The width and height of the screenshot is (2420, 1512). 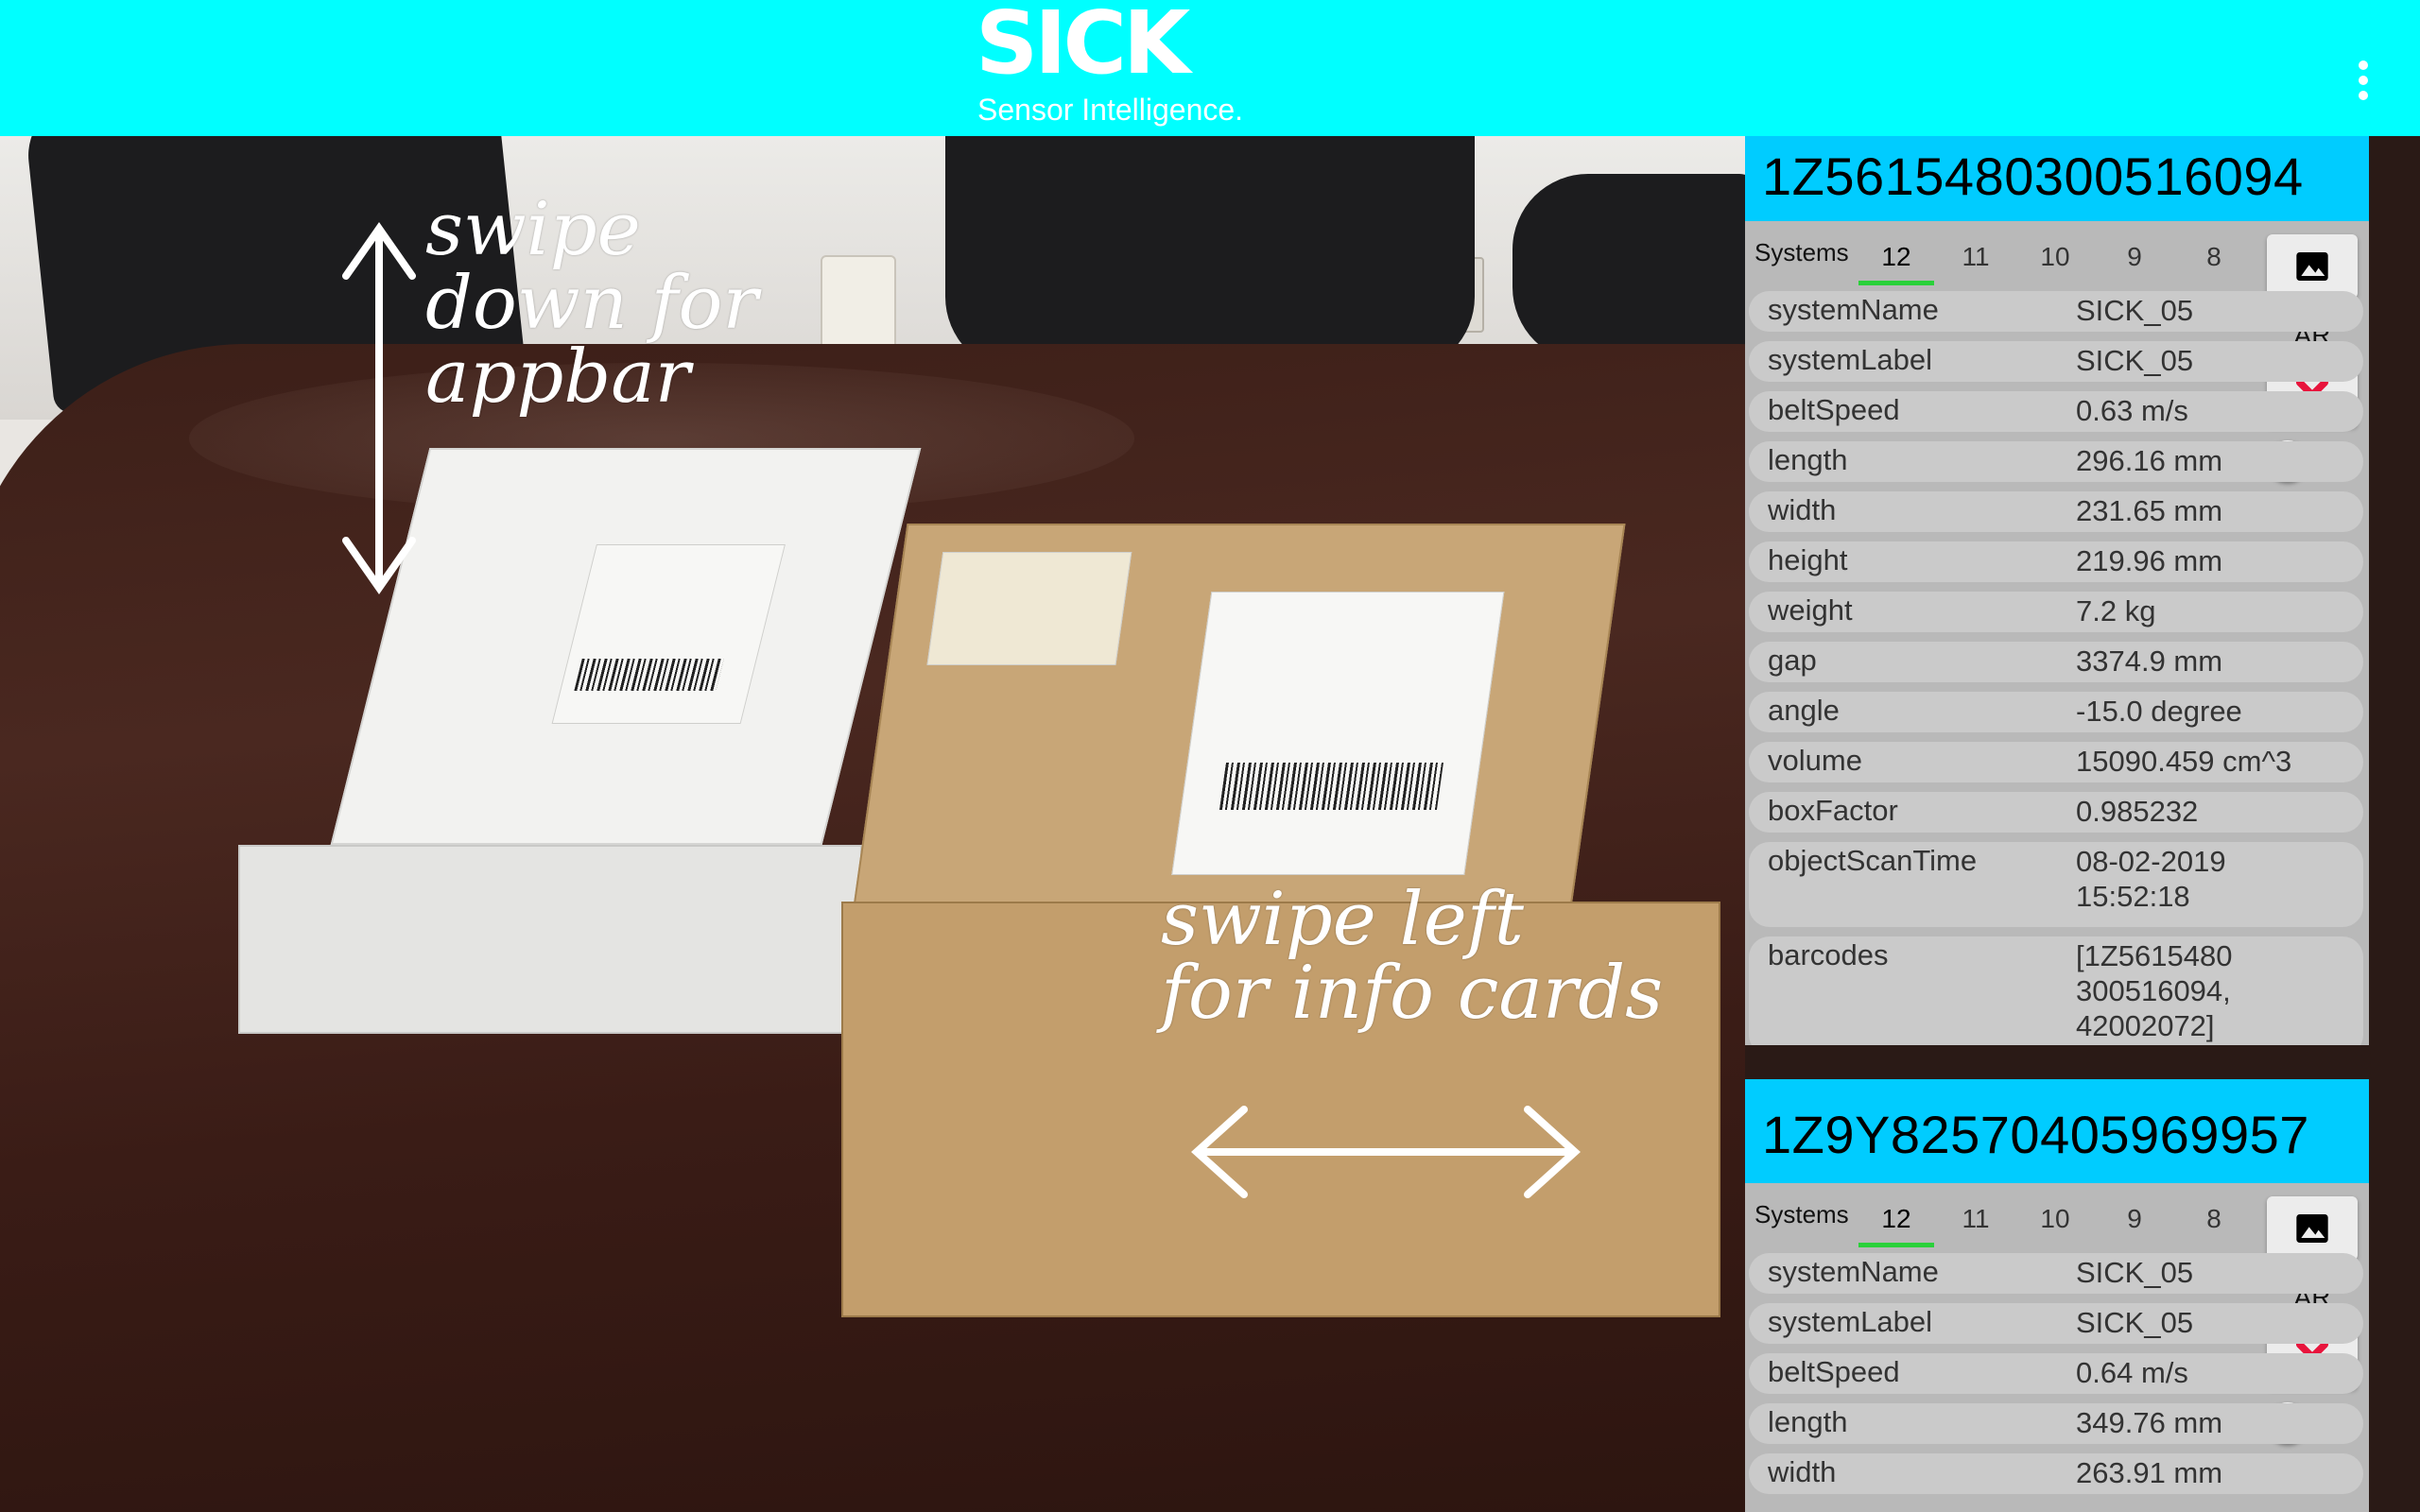 I want to click on field-row: weight 7.2 kg, so click(x=2056, y=612).